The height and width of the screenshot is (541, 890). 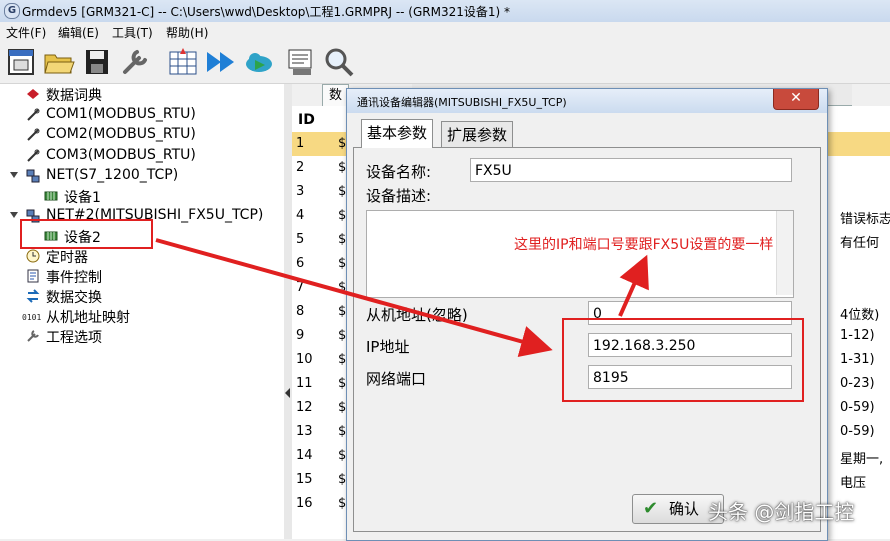 What do you see at coordinates (300, 191) in the screenshot?
I see `row-id: 3` at bounding box center [300, 191].